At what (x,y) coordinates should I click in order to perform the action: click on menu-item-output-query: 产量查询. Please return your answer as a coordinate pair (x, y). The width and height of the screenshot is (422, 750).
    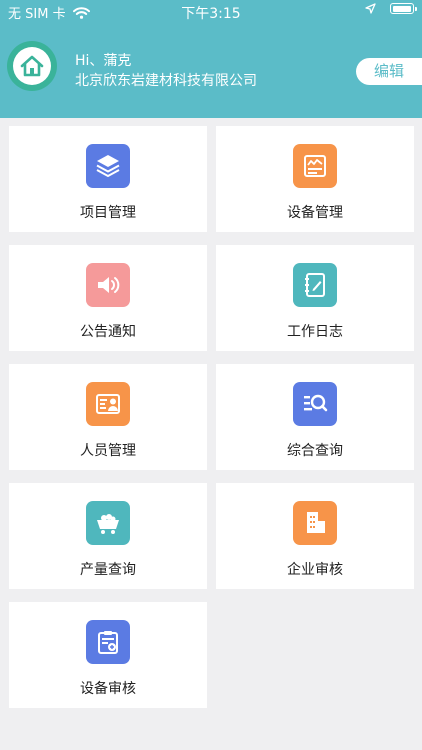
    Looking at the image, I should click on (108, 536).